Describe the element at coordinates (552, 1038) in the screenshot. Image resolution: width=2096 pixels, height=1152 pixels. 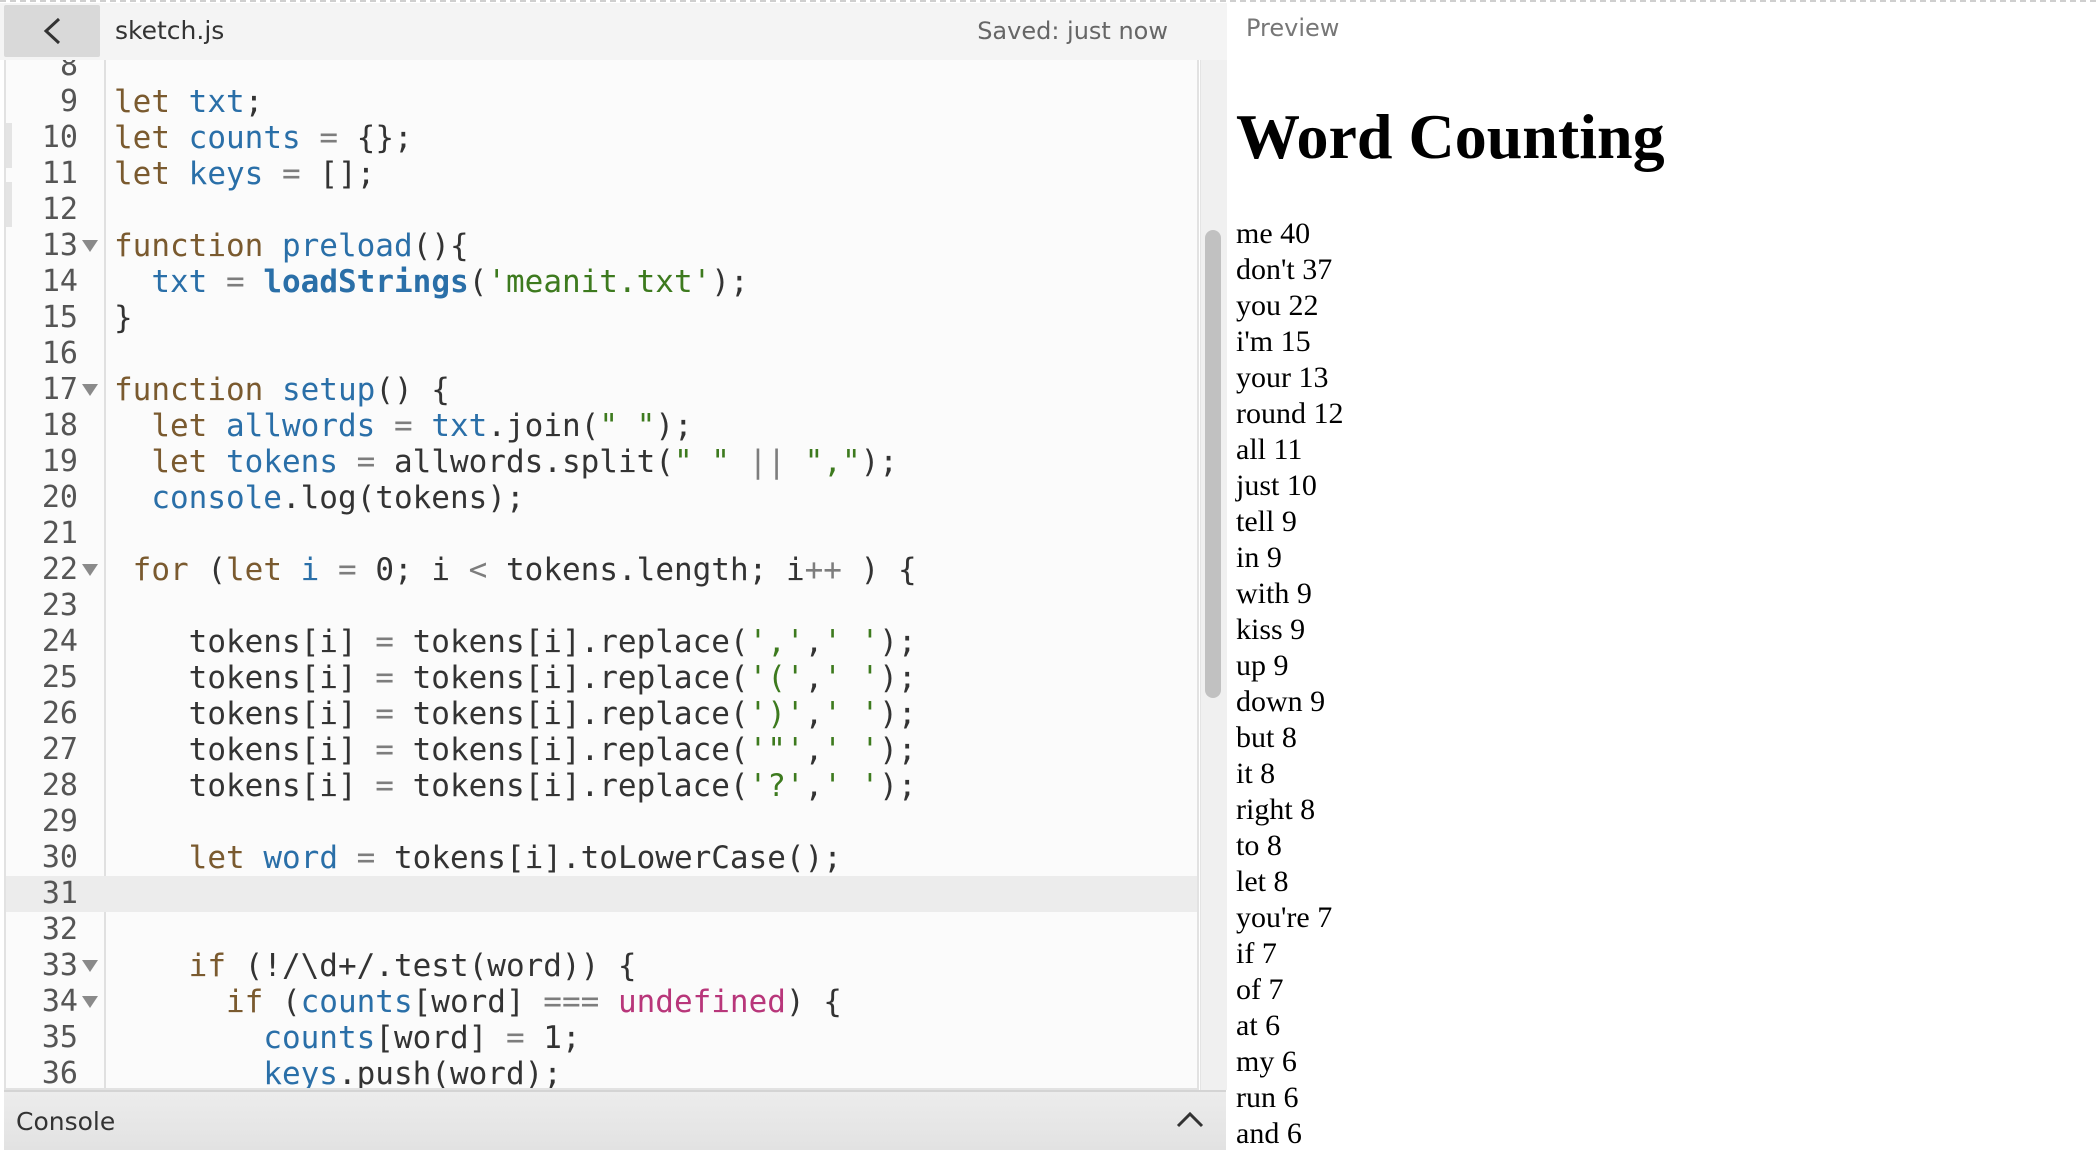
I see `code-token: 1;` at that location.